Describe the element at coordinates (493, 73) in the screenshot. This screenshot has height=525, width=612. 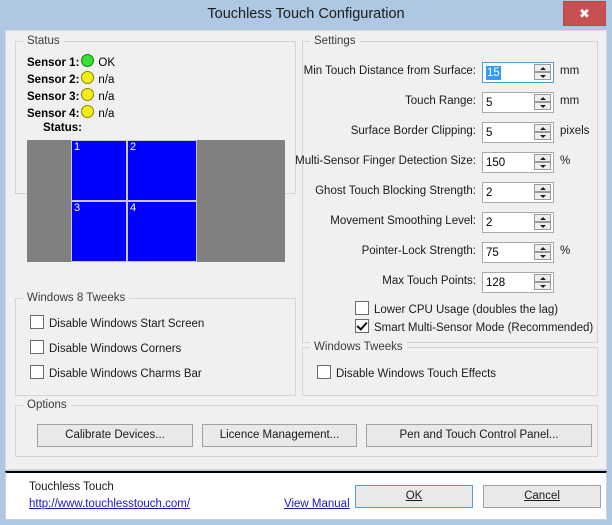
I see `spinner-value: 15` at that location.